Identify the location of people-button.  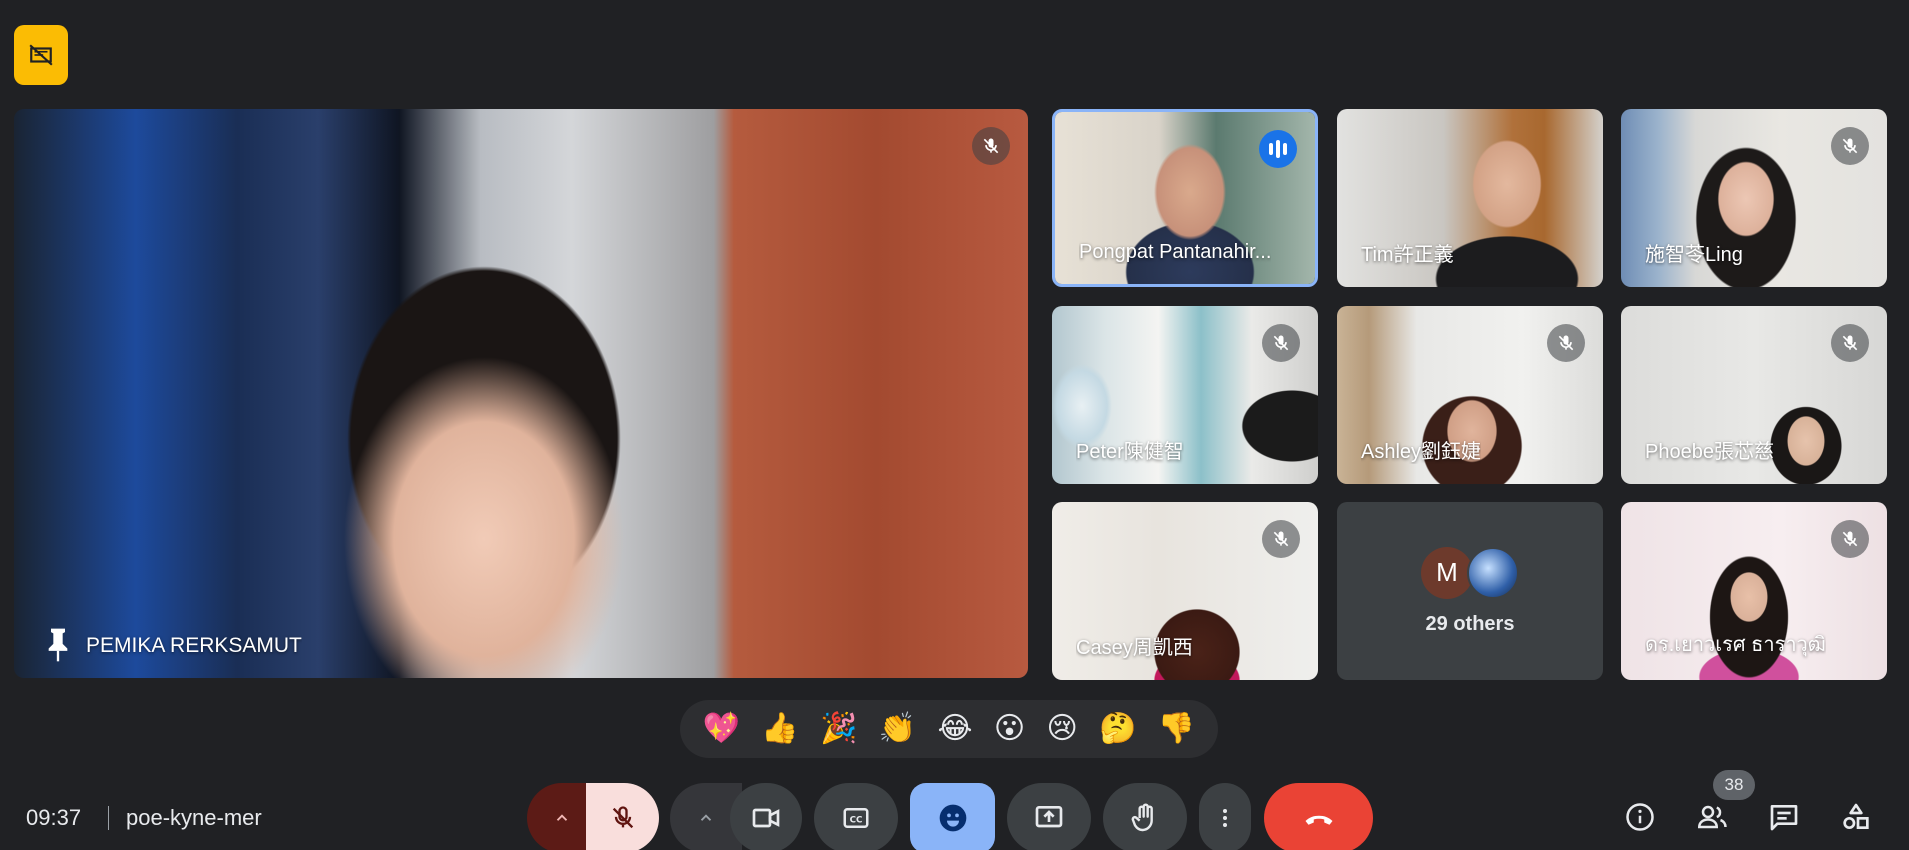
(1713, 817).